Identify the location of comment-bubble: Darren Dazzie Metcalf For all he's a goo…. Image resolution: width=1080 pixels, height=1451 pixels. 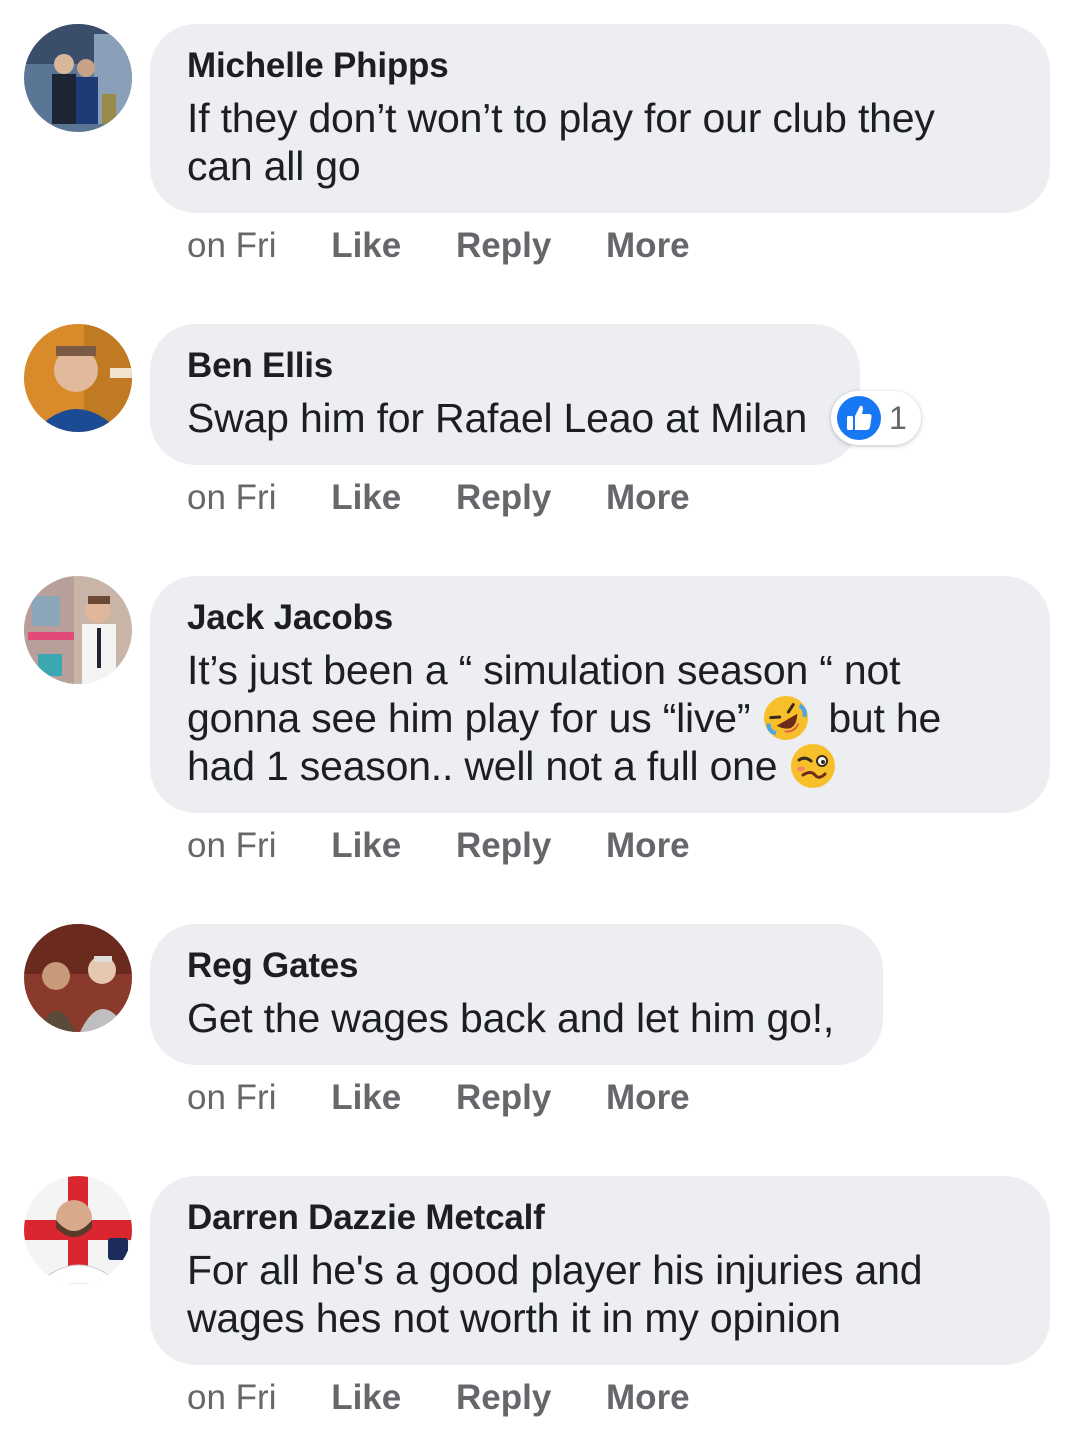
(600, 1270).